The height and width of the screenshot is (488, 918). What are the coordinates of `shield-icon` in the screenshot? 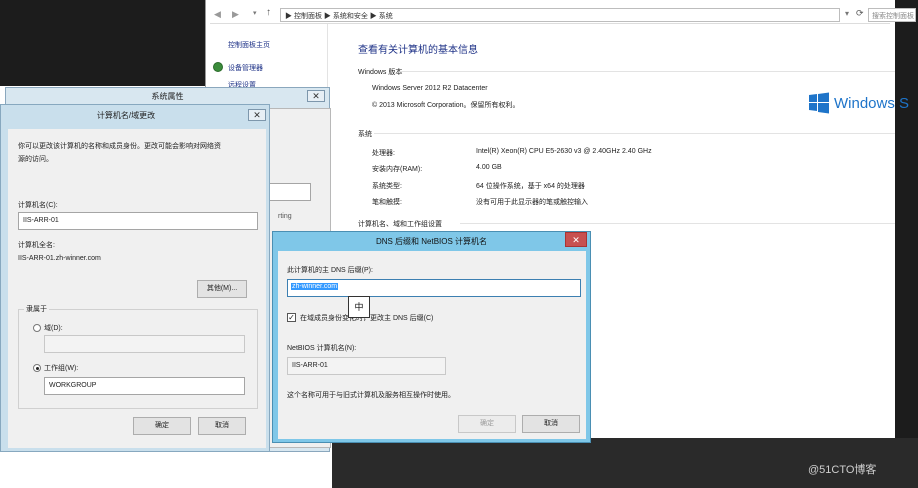 It's located at (218, 67).